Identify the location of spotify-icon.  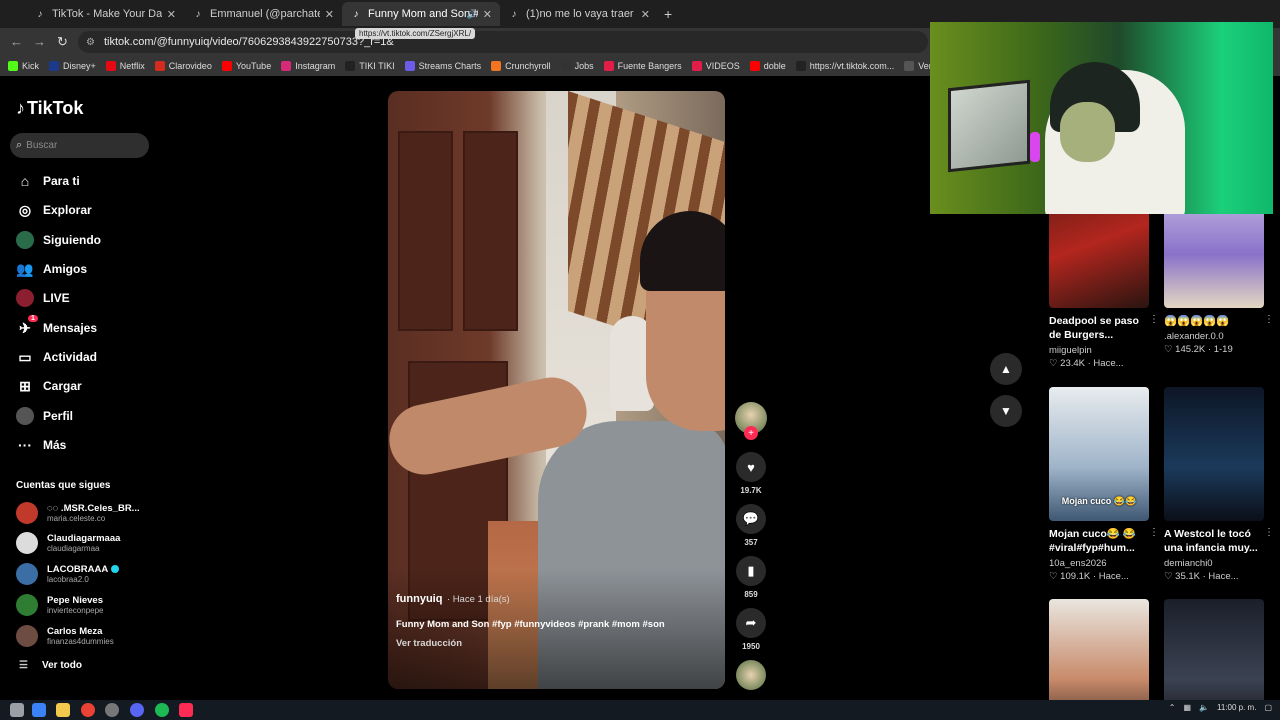
(162, 710).